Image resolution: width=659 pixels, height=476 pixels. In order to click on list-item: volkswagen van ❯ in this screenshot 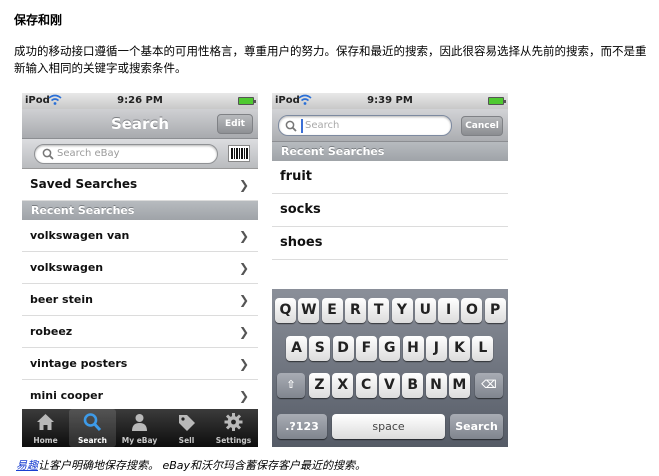, I will do `click(140, 236)`.